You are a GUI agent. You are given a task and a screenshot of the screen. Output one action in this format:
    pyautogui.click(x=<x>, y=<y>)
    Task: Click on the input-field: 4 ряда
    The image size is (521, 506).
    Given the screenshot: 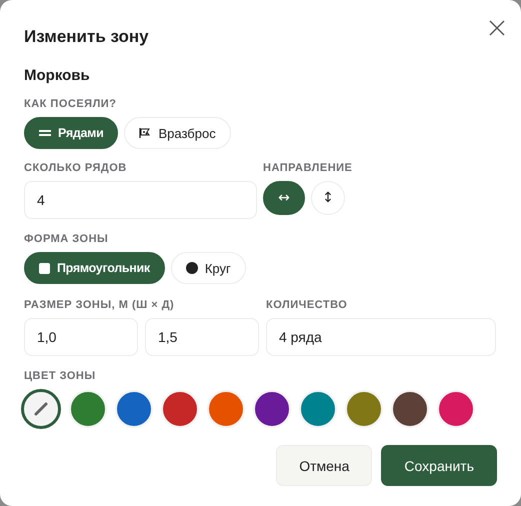 What is the action you would take?
    pyautogui.click(x=381, y=337)
    